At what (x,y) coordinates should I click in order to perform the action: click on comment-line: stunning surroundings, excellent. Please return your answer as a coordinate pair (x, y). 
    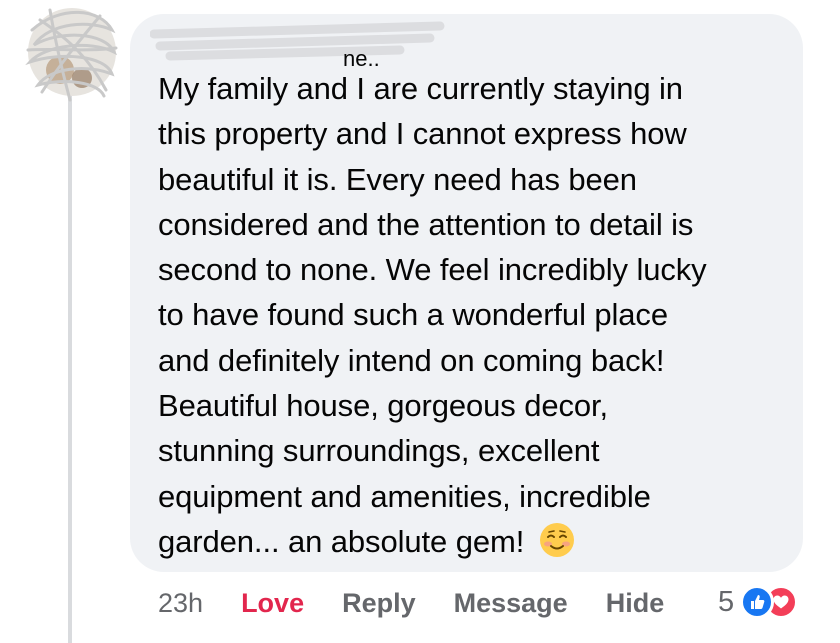
    Looking at the image, I should click on (379, 451).